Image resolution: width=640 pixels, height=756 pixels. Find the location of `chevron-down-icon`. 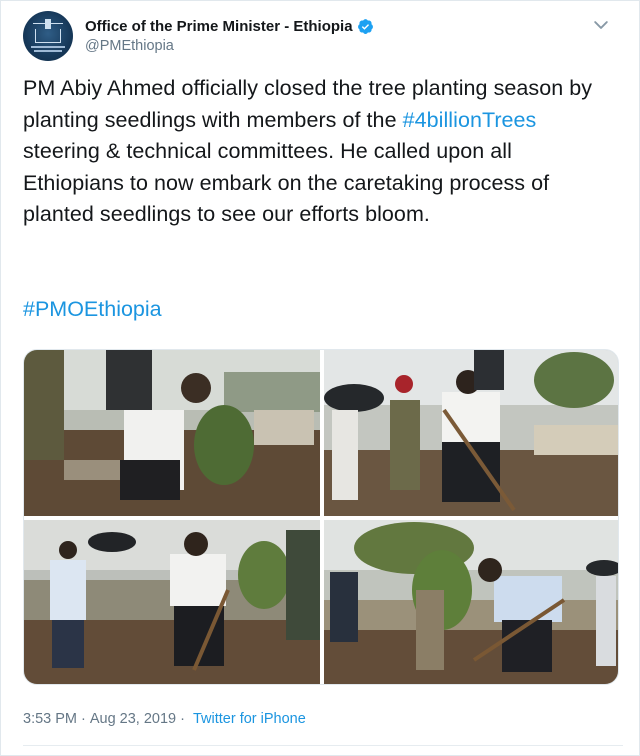

chevron-down-icon is located at coordinates (601, 25).